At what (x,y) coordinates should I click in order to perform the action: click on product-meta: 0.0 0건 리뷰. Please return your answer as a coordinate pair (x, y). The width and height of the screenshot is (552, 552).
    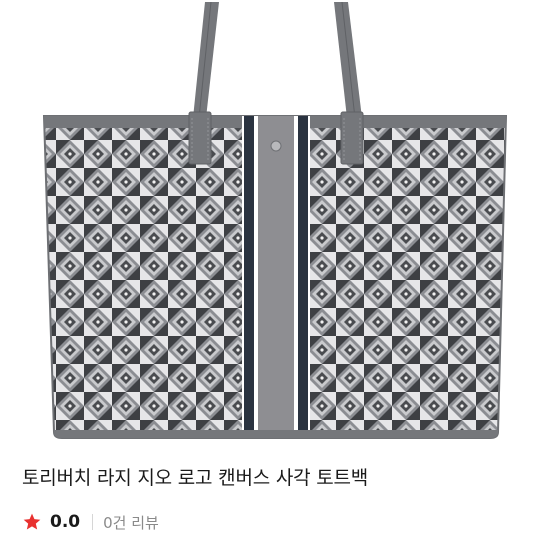
    Looking at the image, I should click on (90, 522).